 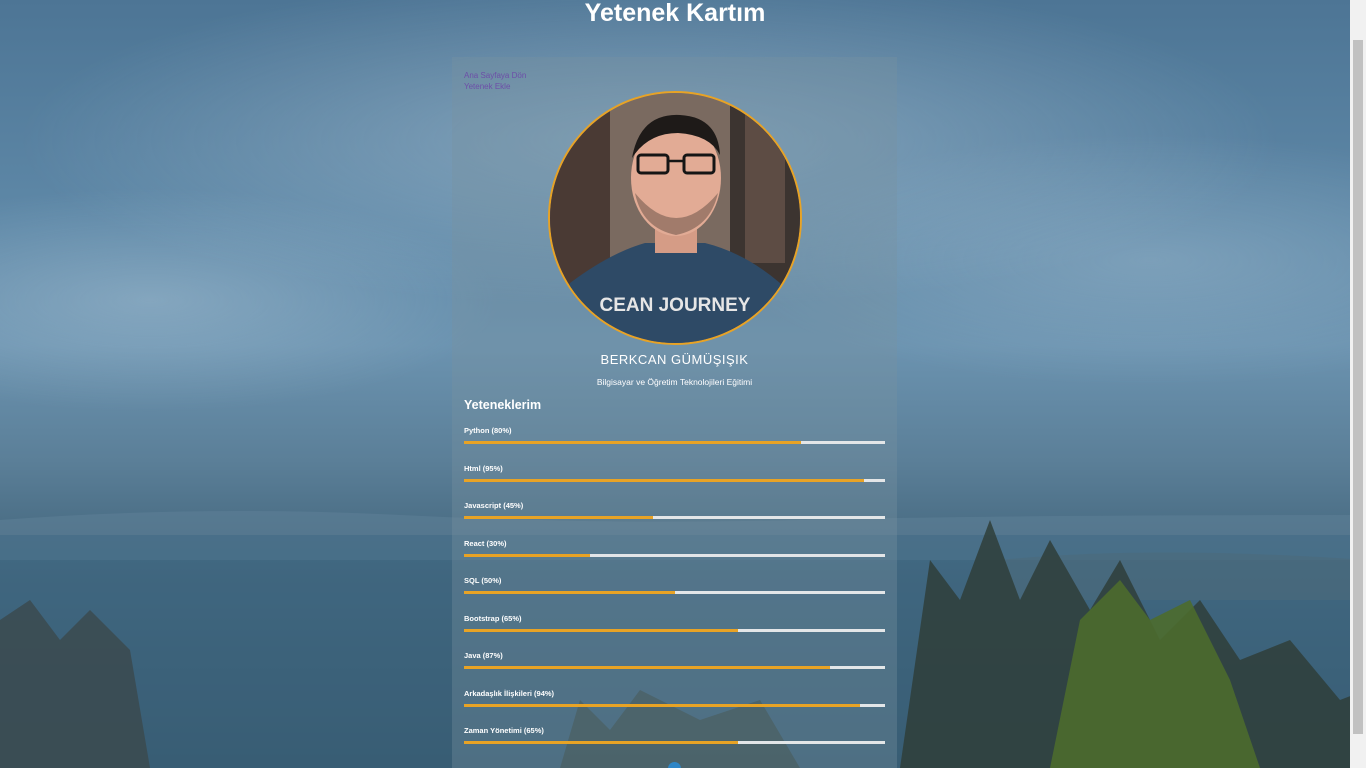 What do you see at coordinates (674, 745) in the screenshot?
I see `skill-item: Zaman Yönetimi (65%)` at bounding box center [674, 745].